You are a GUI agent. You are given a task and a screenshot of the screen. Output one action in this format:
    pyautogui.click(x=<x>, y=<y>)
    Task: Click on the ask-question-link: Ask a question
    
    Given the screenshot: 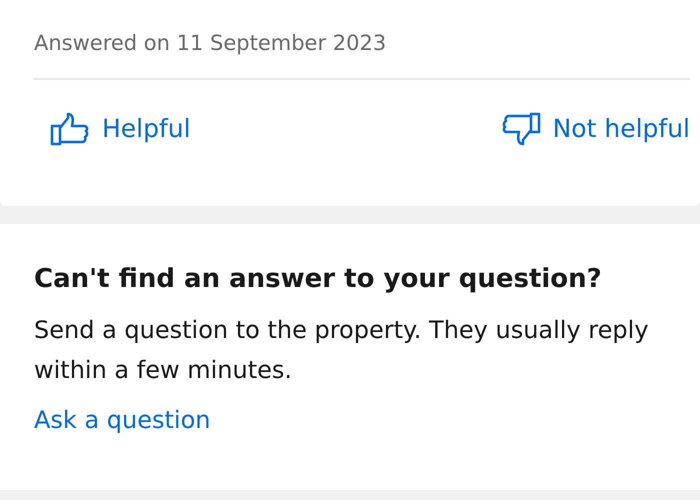 What is the action you would take?
    pyautogui.click(x=122, y=420)
    